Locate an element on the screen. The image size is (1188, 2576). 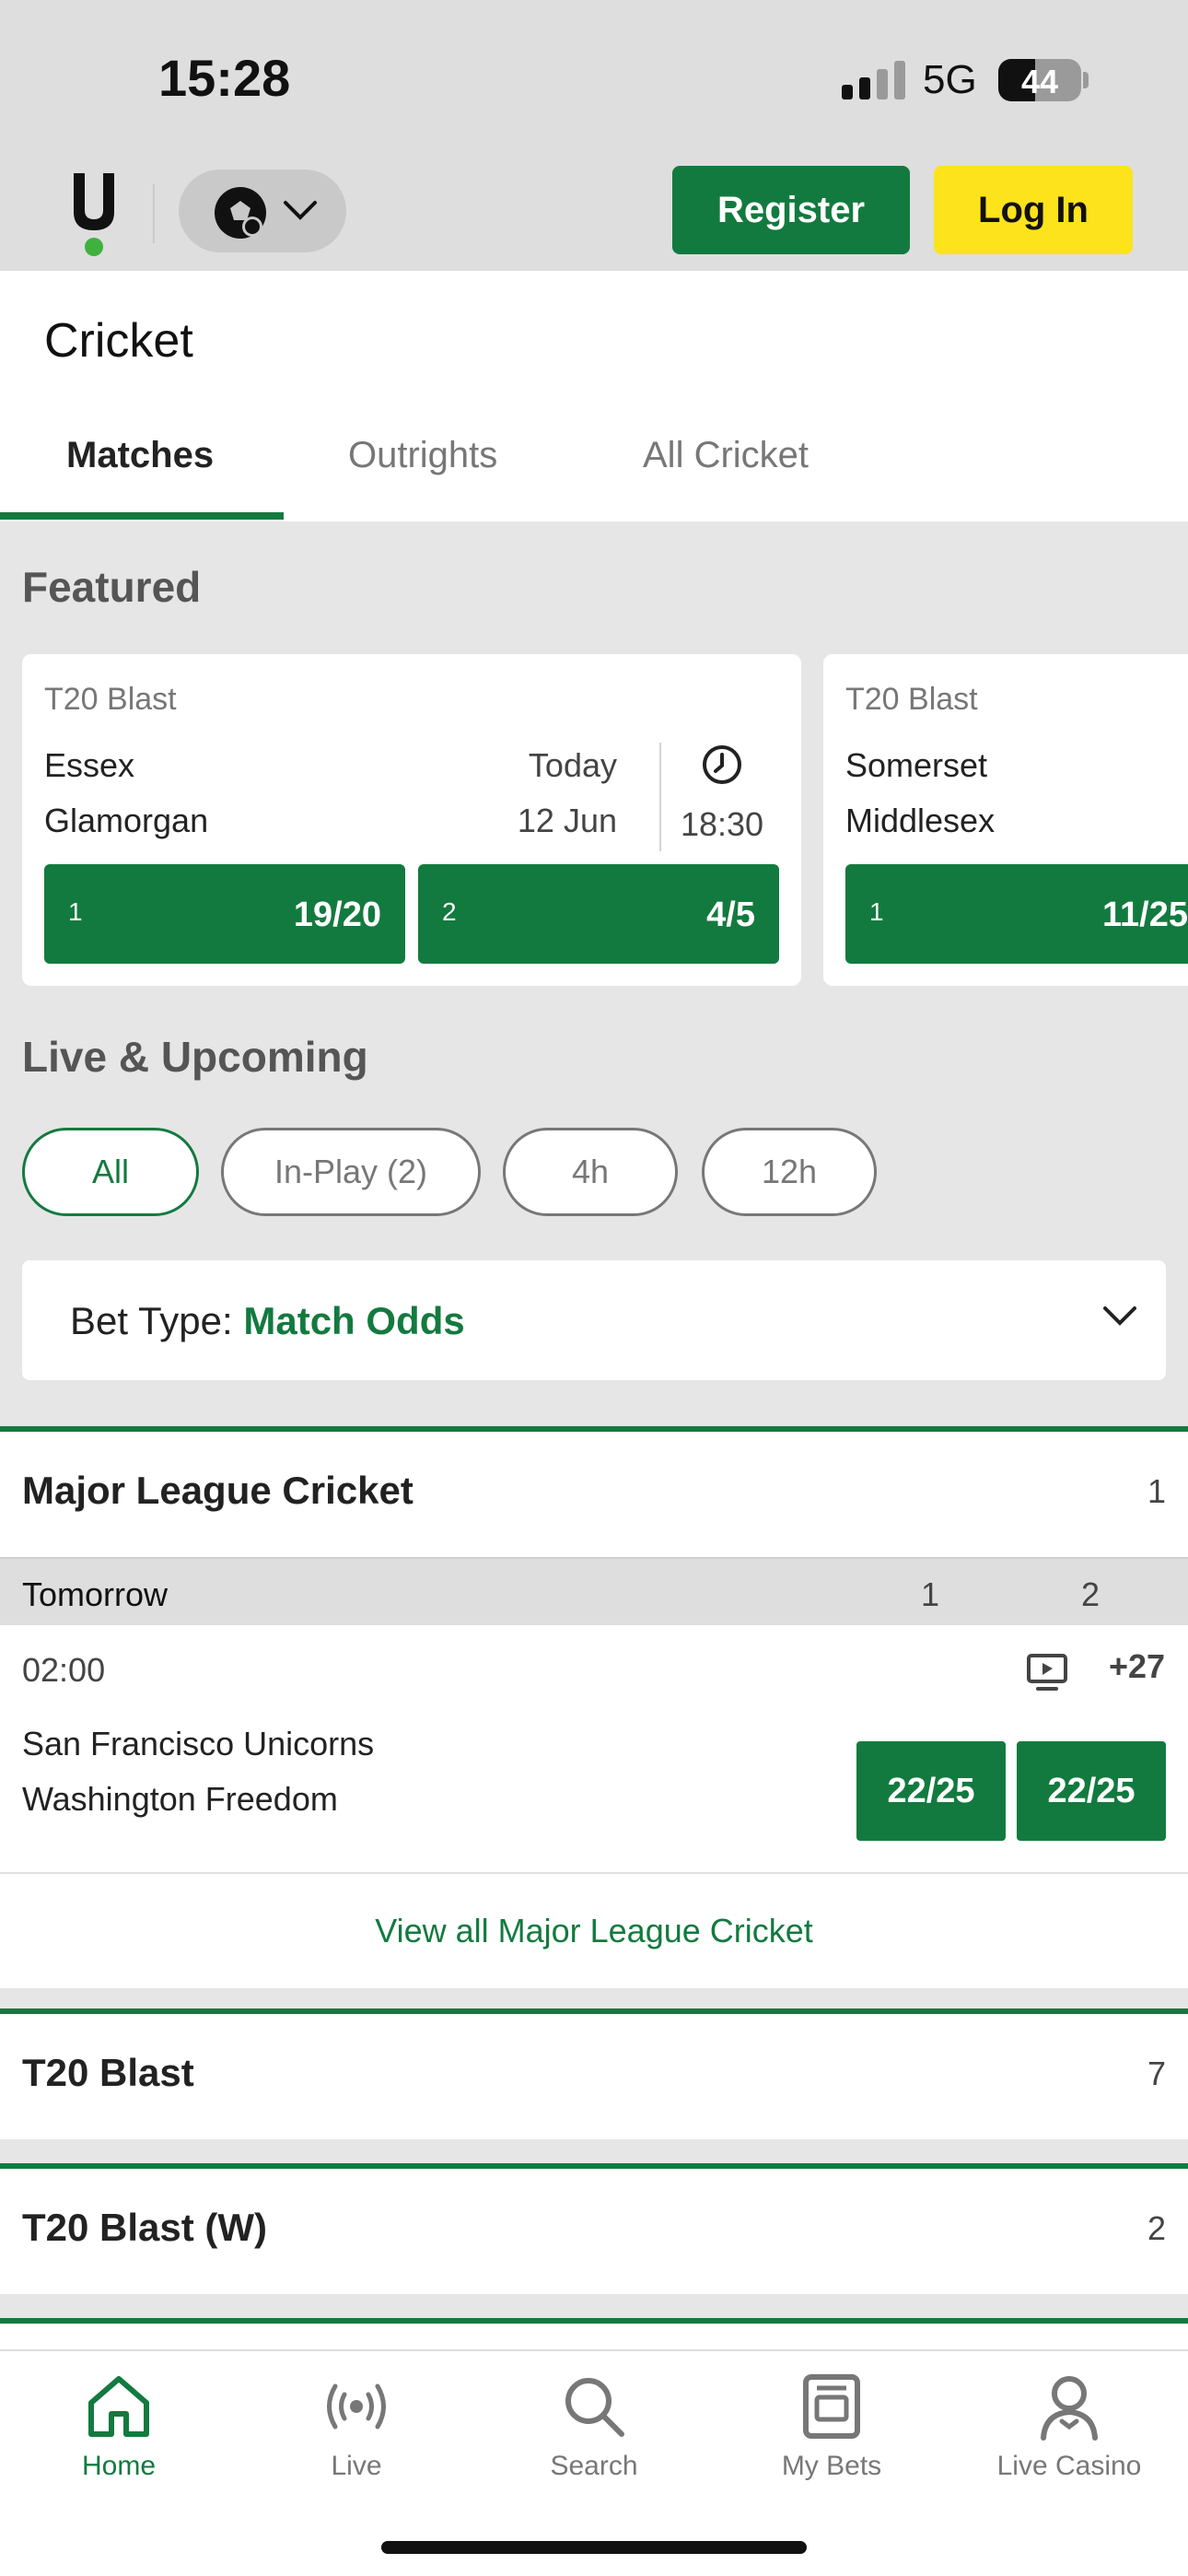
odds-selection: 2 is located at coordinates (449, 912).